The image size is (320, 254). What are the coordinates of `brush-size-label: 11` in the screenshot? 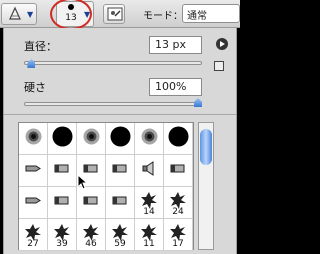 It's located at (149, 244).